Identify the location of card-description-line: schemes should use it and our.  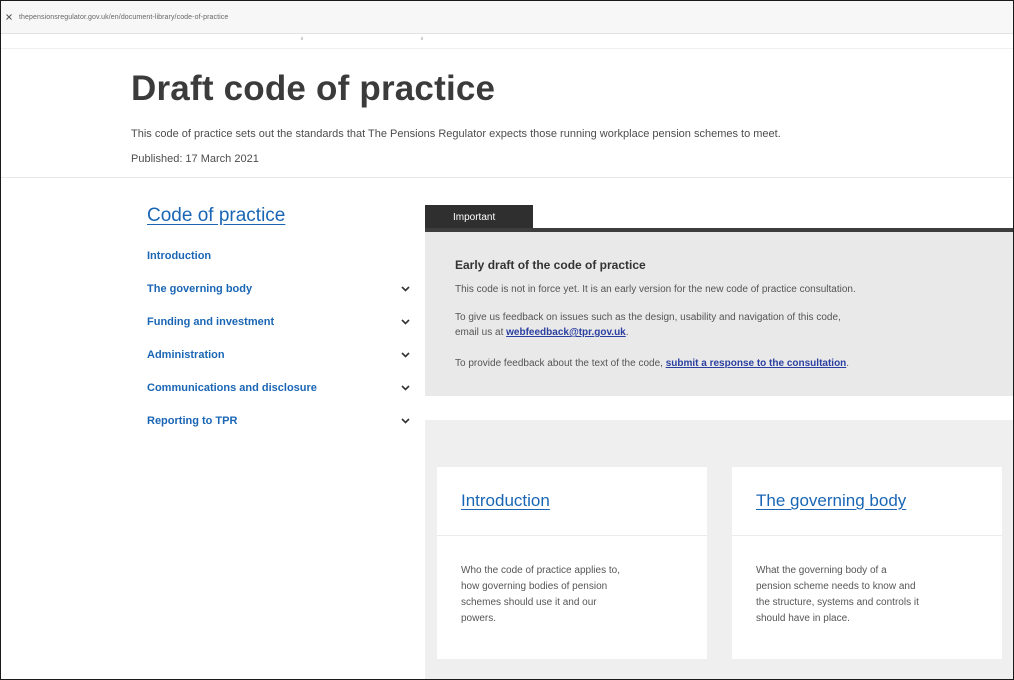
(529, 602).